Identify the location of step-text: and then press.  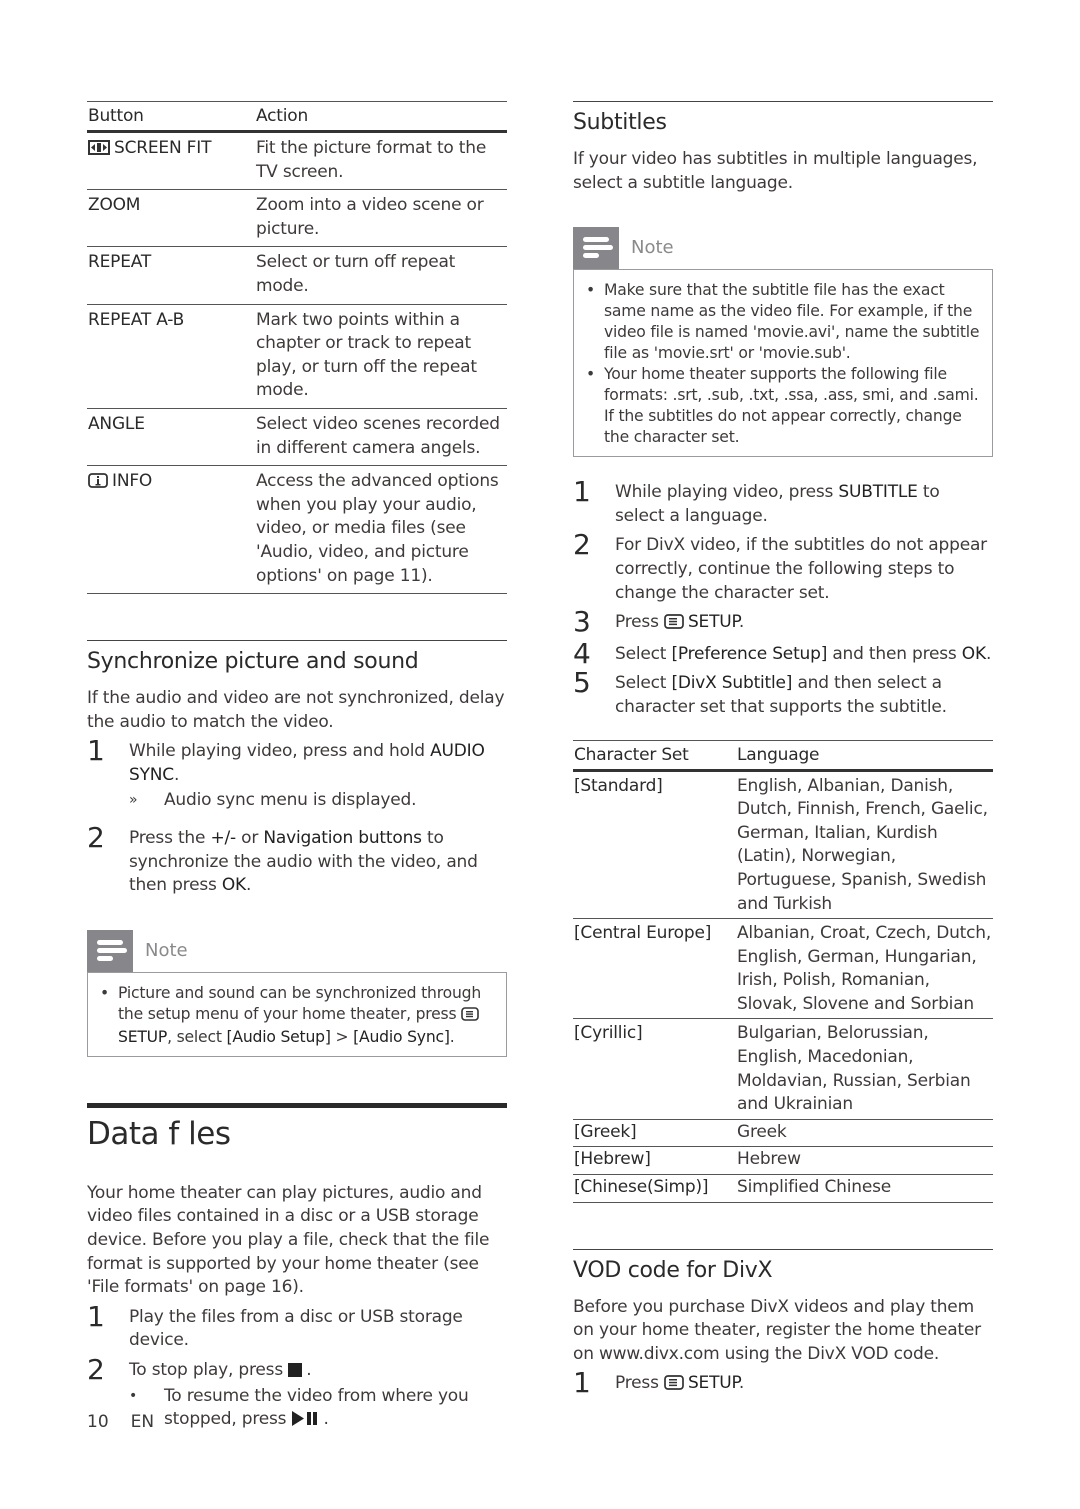
(894, 653).